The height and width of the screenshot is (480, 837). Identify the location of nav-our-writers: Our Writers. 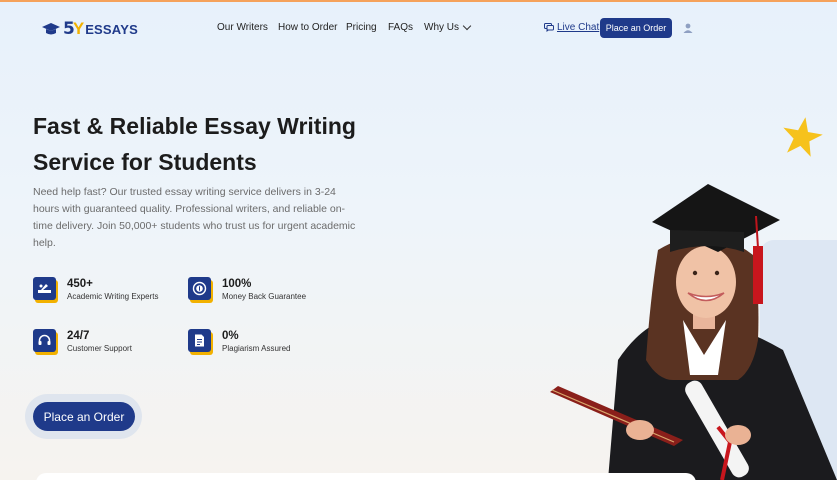
(242, 27).